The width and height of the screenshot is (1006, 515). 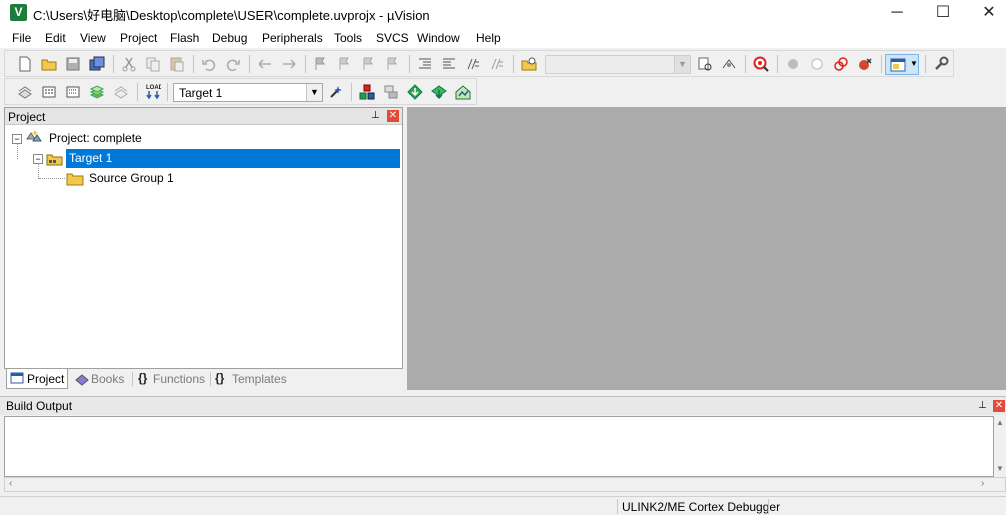 I want to click on books-icon, so click(x=82, y=380).